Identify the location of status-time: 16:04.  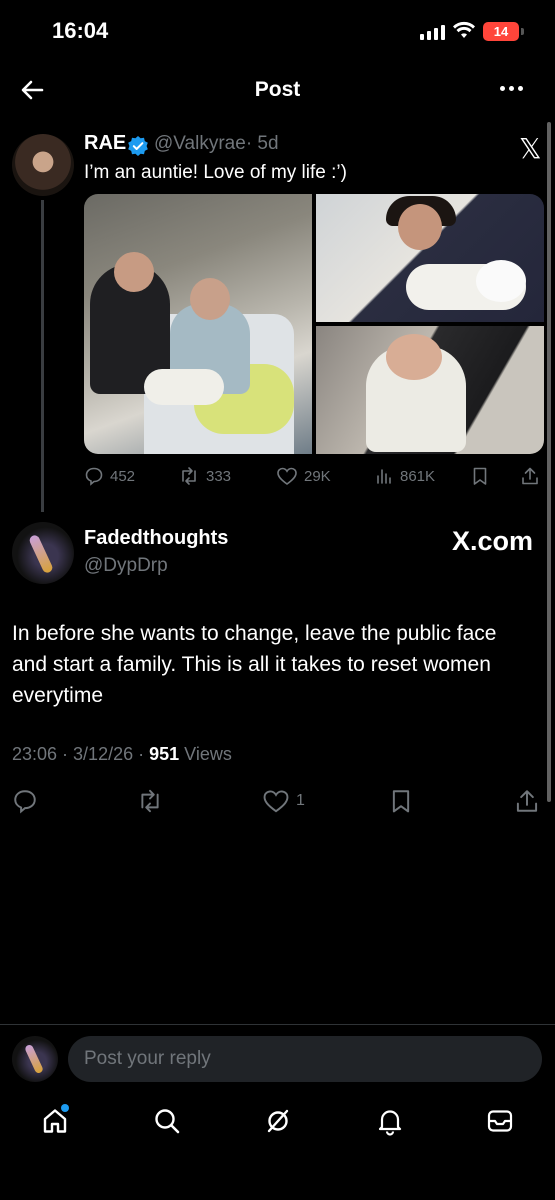
(80, 30).